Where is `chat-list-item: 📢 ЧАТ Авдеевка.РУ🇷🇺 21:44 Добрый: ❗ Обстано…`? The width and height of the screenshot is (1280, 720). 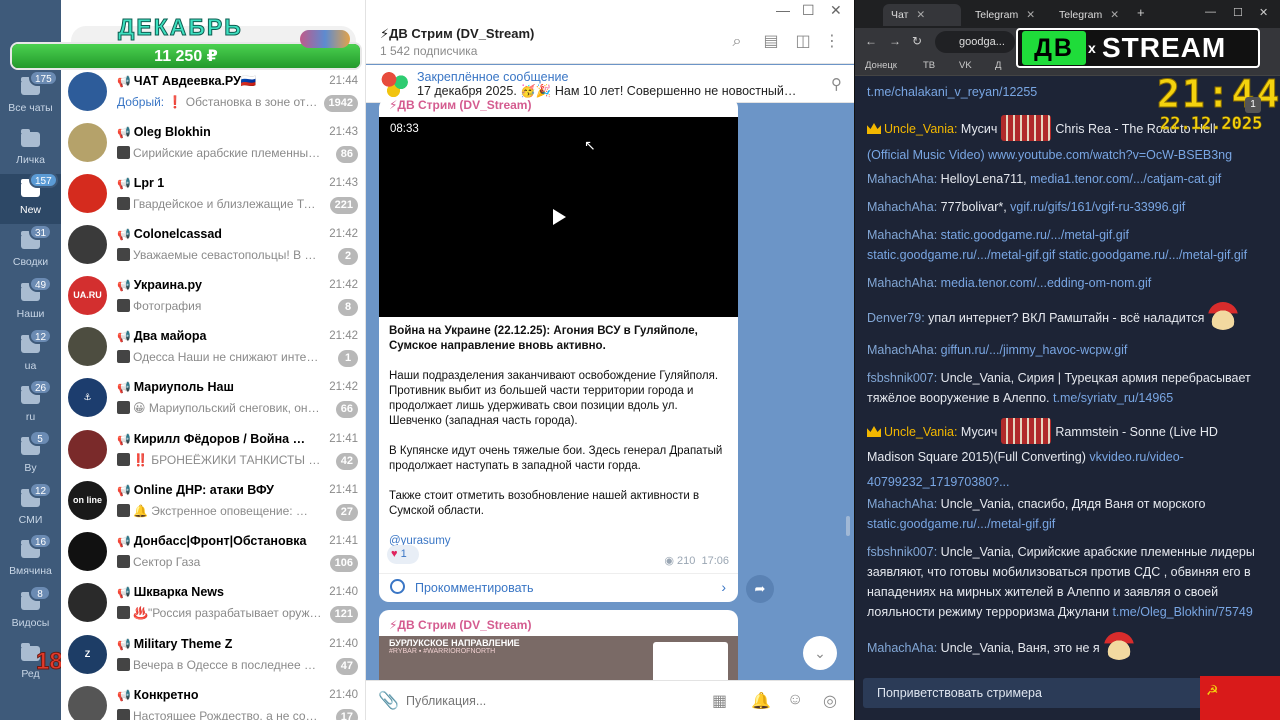
chat-list-item: 📢 ЧАТ Авдеевка.РУ🇷🇺 21:44 Добрый: ❗ Обстано… is located at coordinates (213, 91).